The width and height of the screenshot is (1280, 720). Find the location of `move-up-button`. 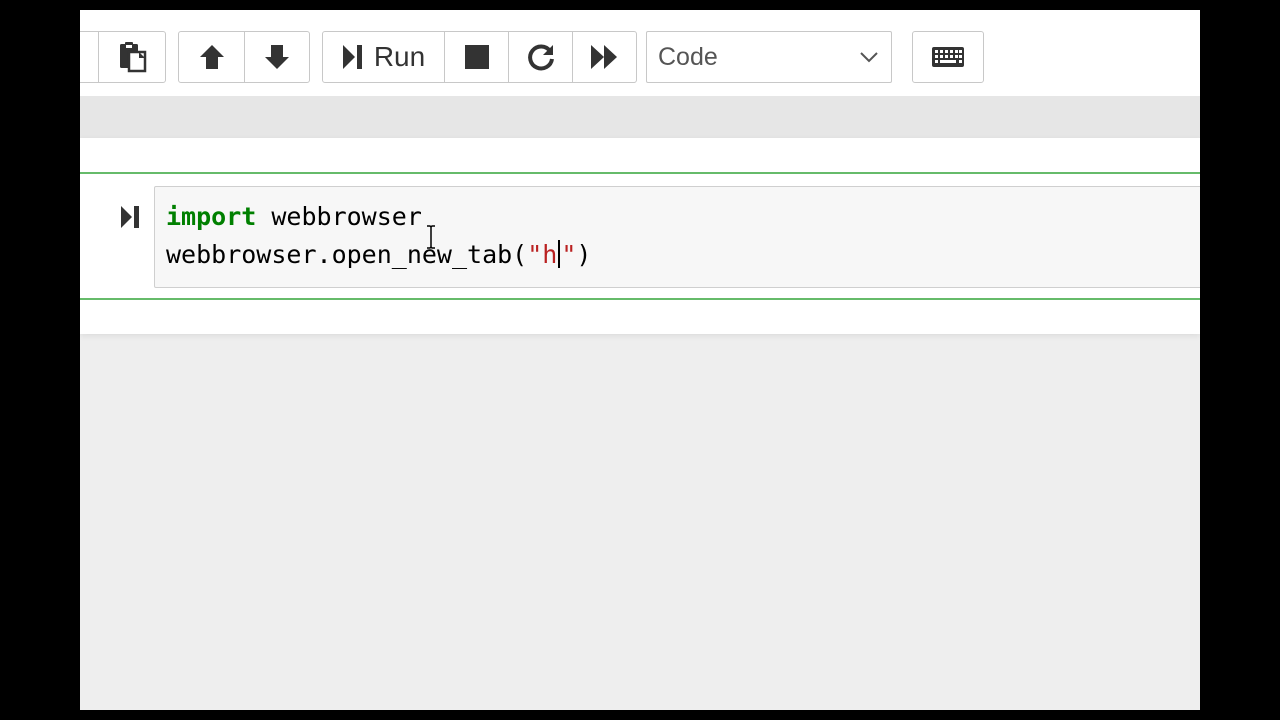

move-up-button is located at coordinates (212, 57).